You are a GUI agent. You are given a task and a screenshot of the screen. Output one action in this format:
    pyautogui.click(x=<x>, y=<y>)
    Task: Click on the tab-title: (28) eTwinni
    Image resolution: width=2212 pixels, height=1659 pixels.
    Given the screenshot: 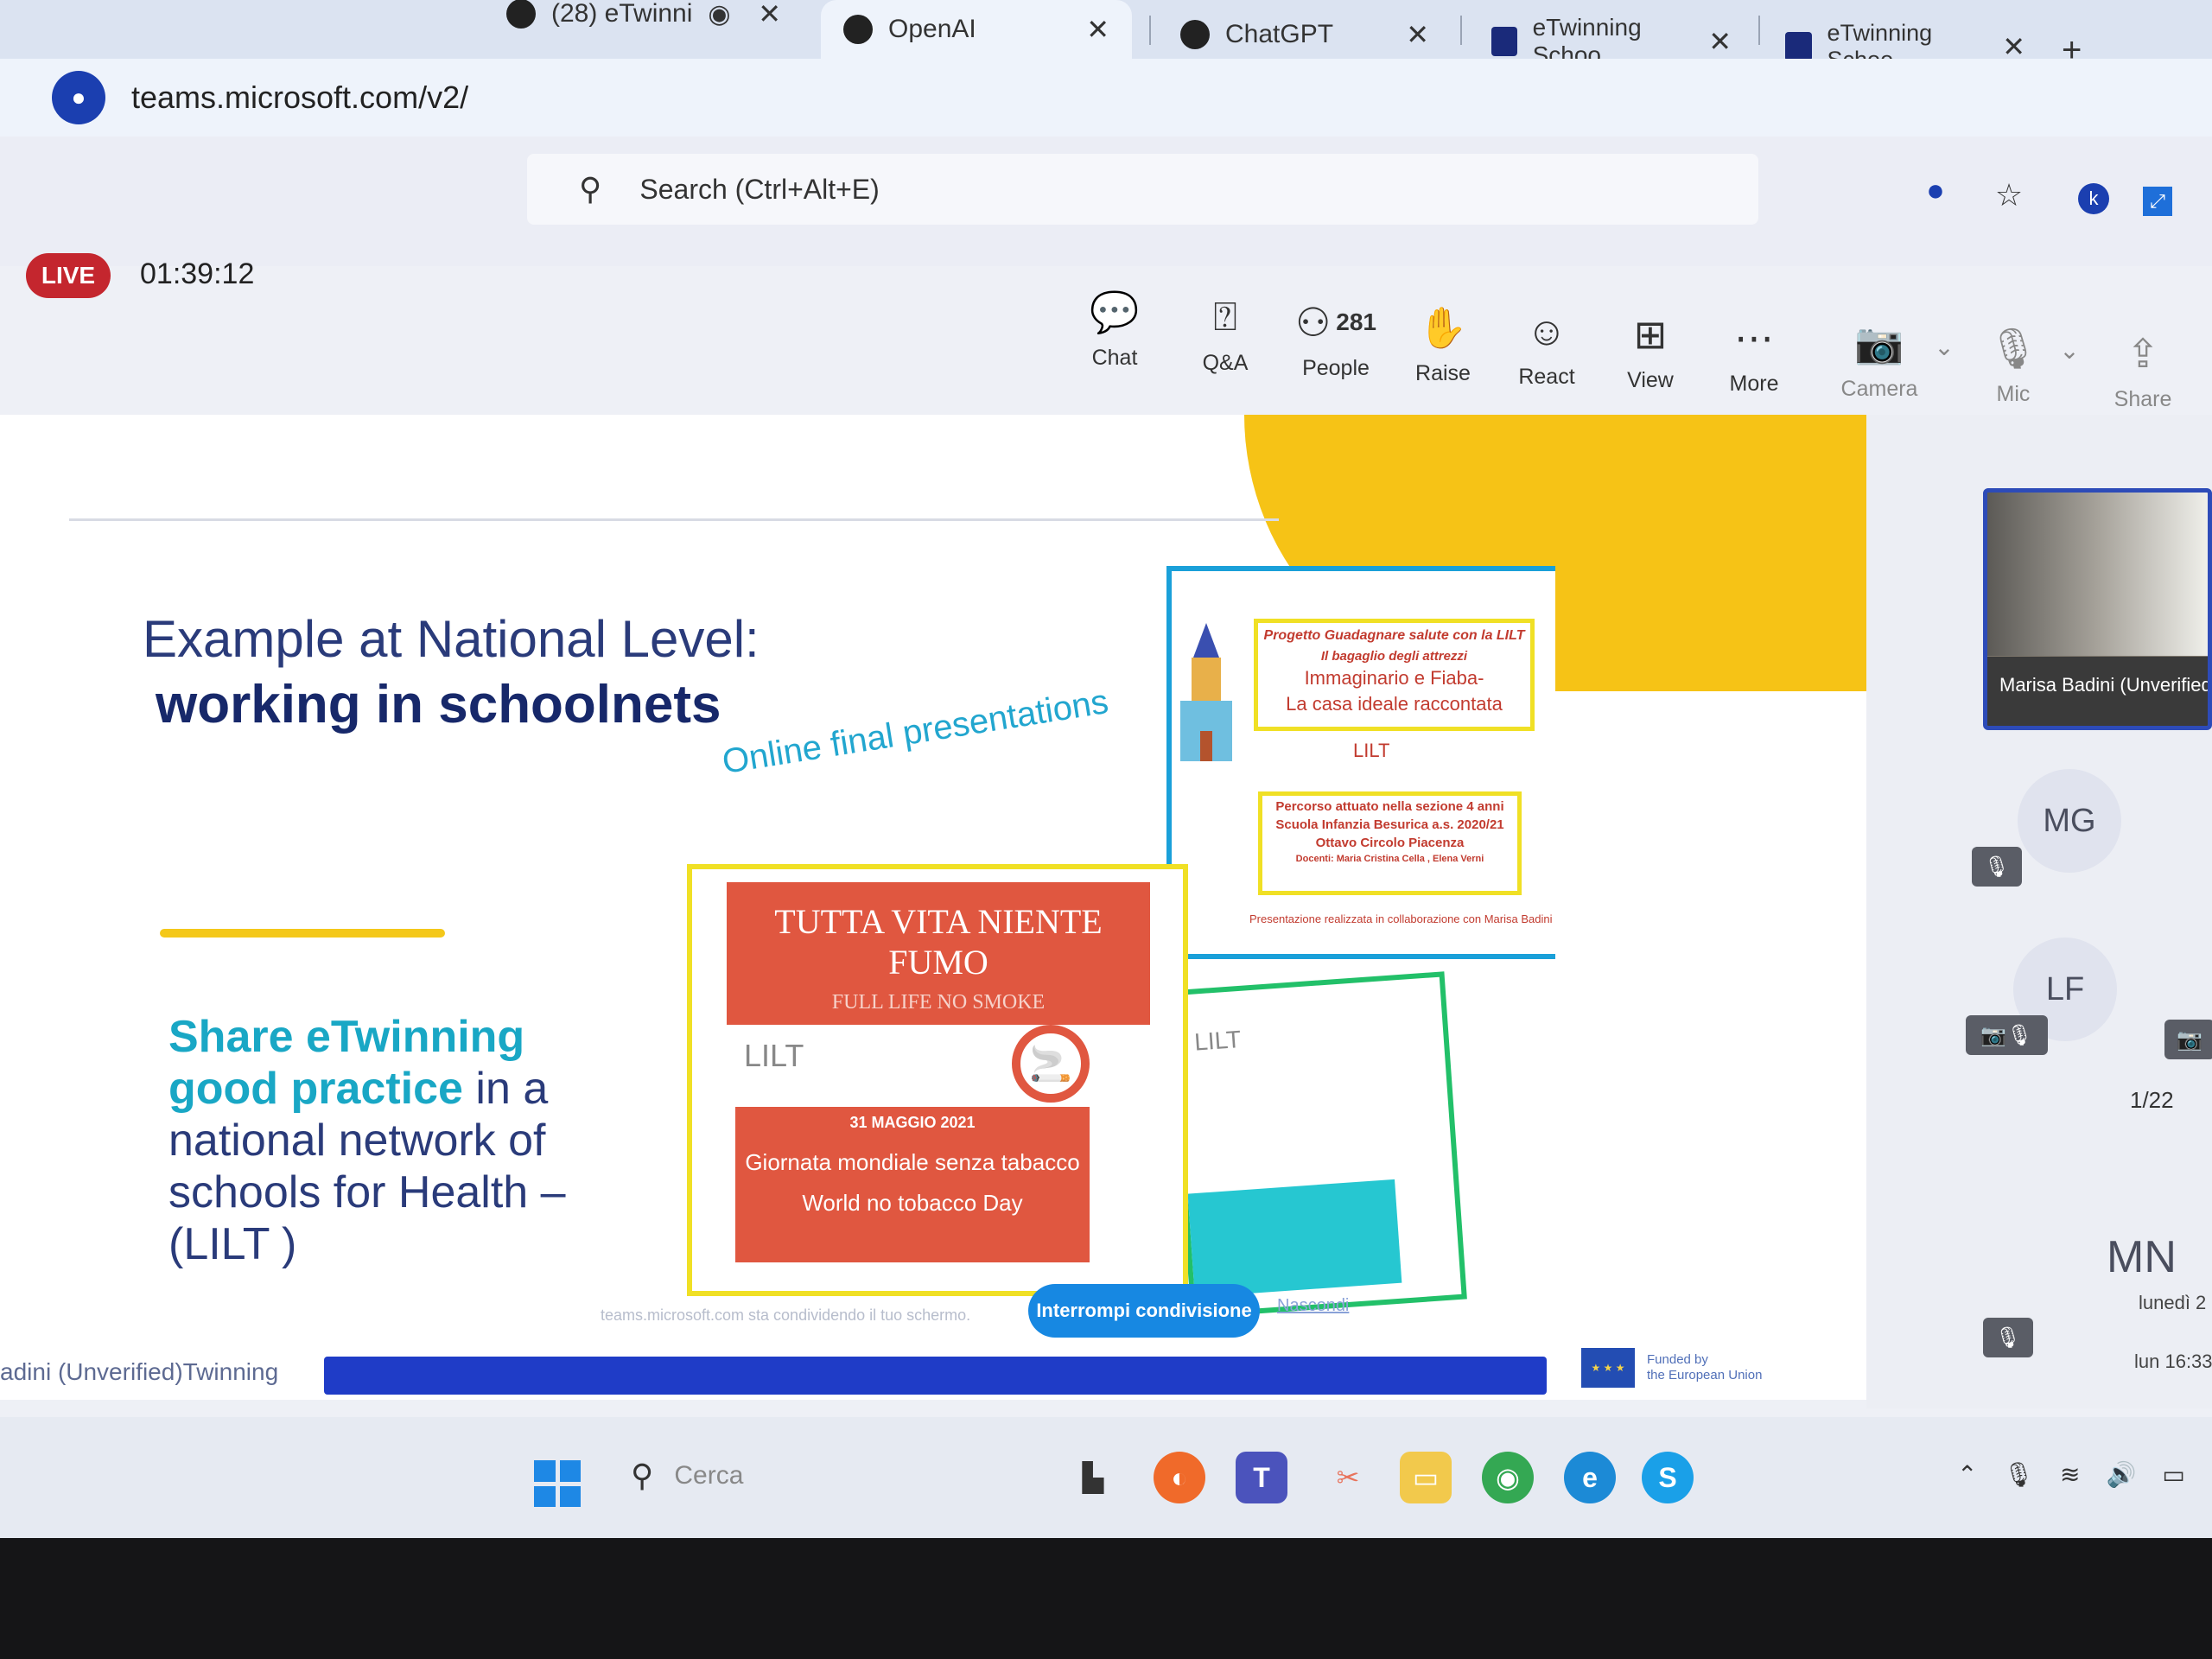 What is the action you would take?
    pyautogui.click(x=622, y=14)
    